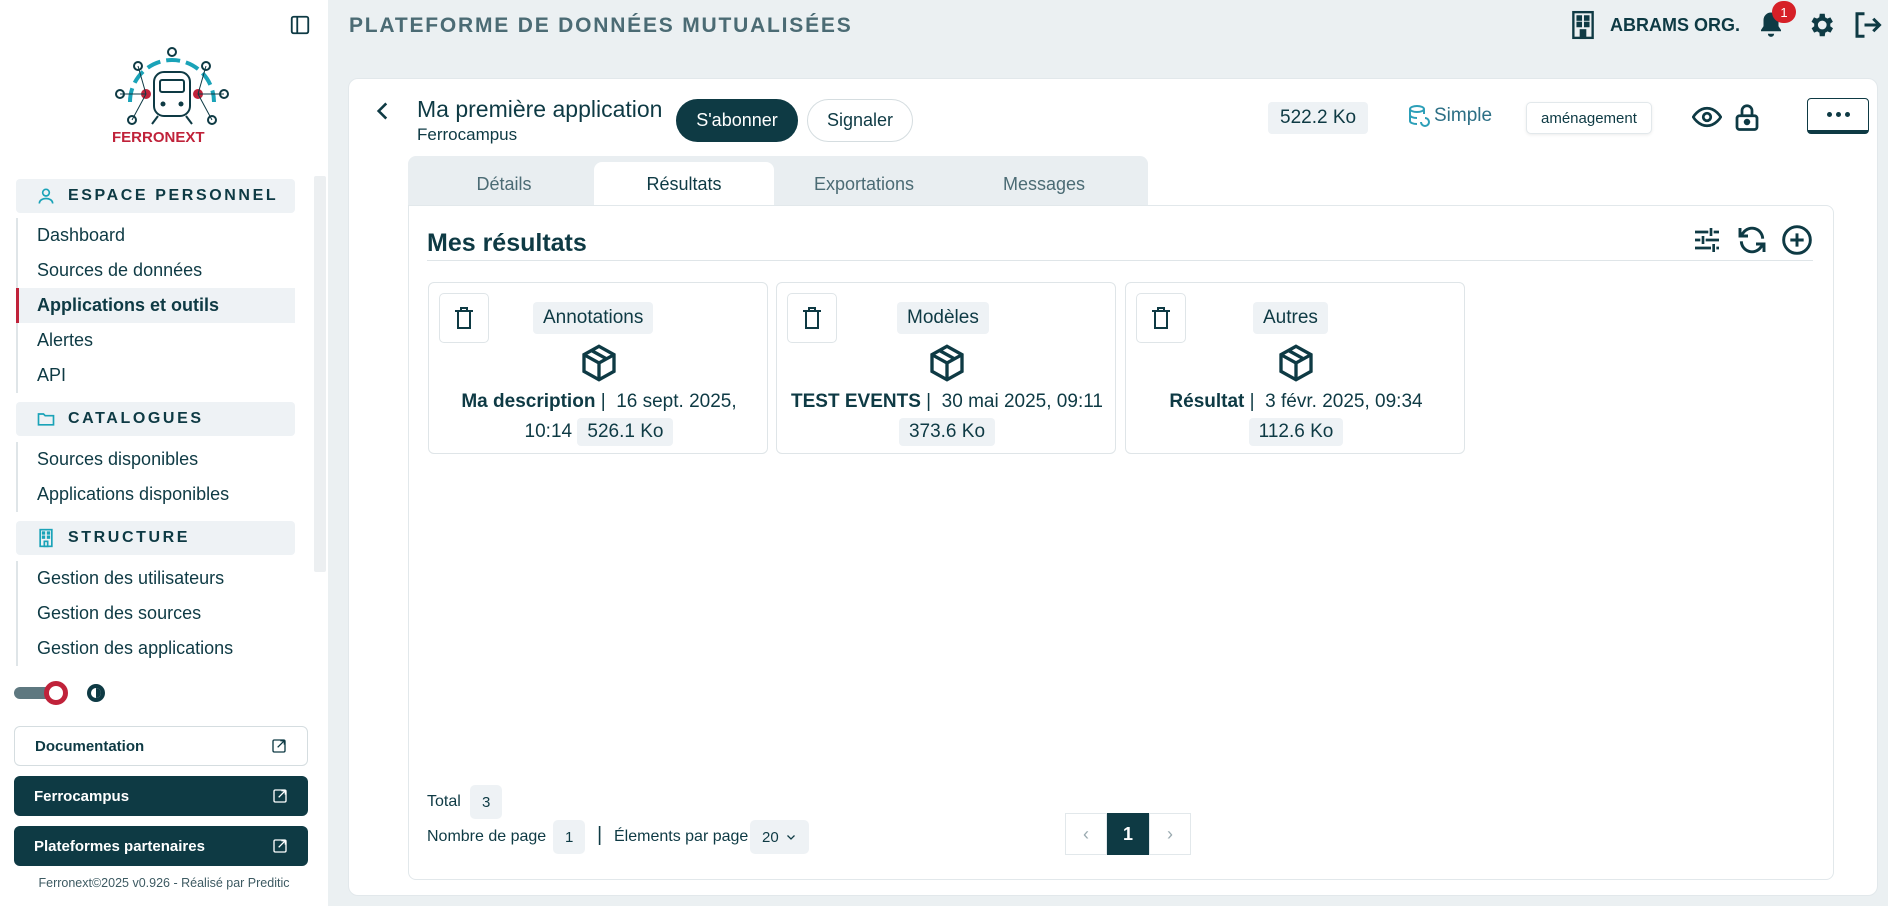  I want to click on result-date: 30 mai 2025, 09:11, so click(1022, 401).